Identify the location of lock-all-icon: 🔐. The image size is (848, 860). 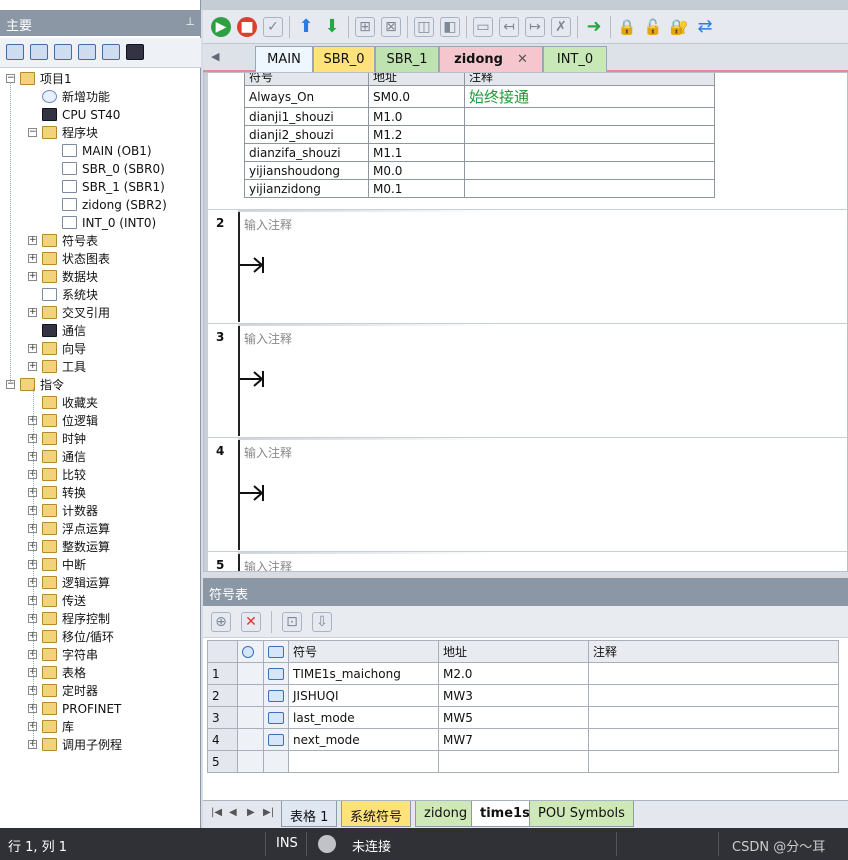
(679, 26).